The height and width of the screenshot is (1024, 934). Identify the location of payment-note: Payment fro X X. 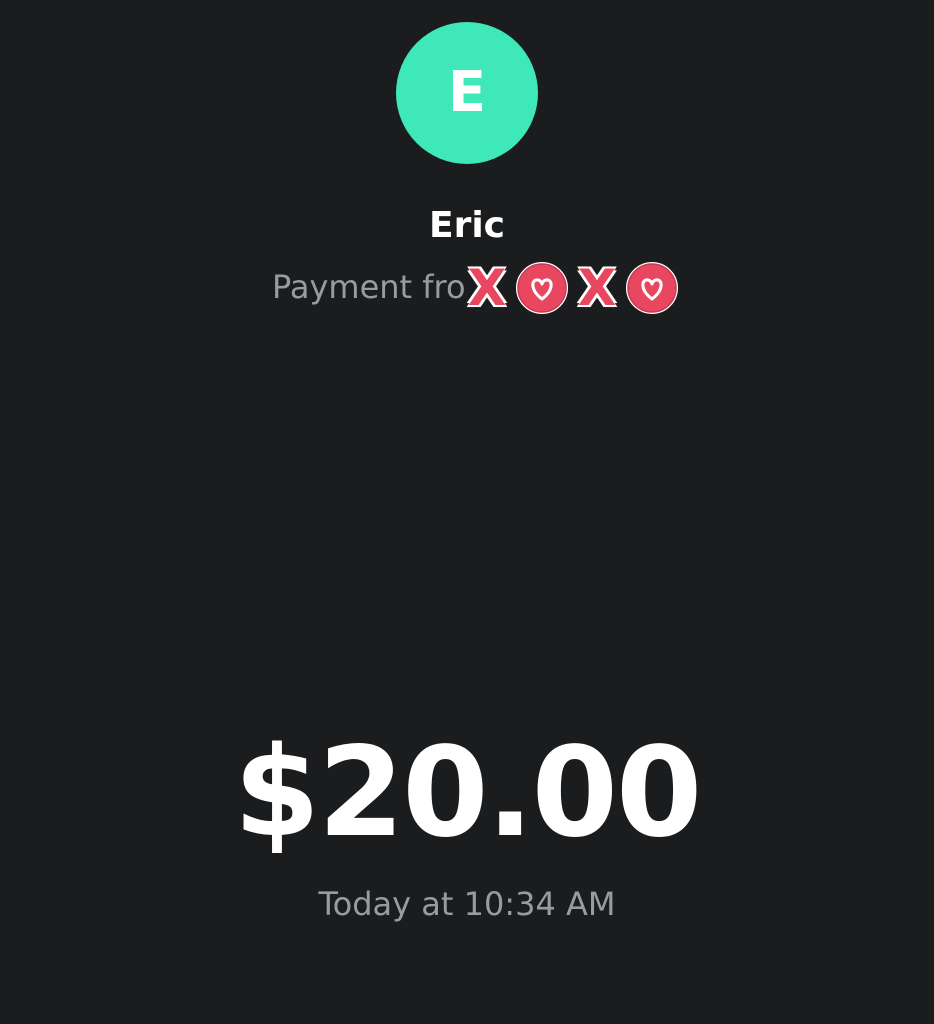
(482, 288).